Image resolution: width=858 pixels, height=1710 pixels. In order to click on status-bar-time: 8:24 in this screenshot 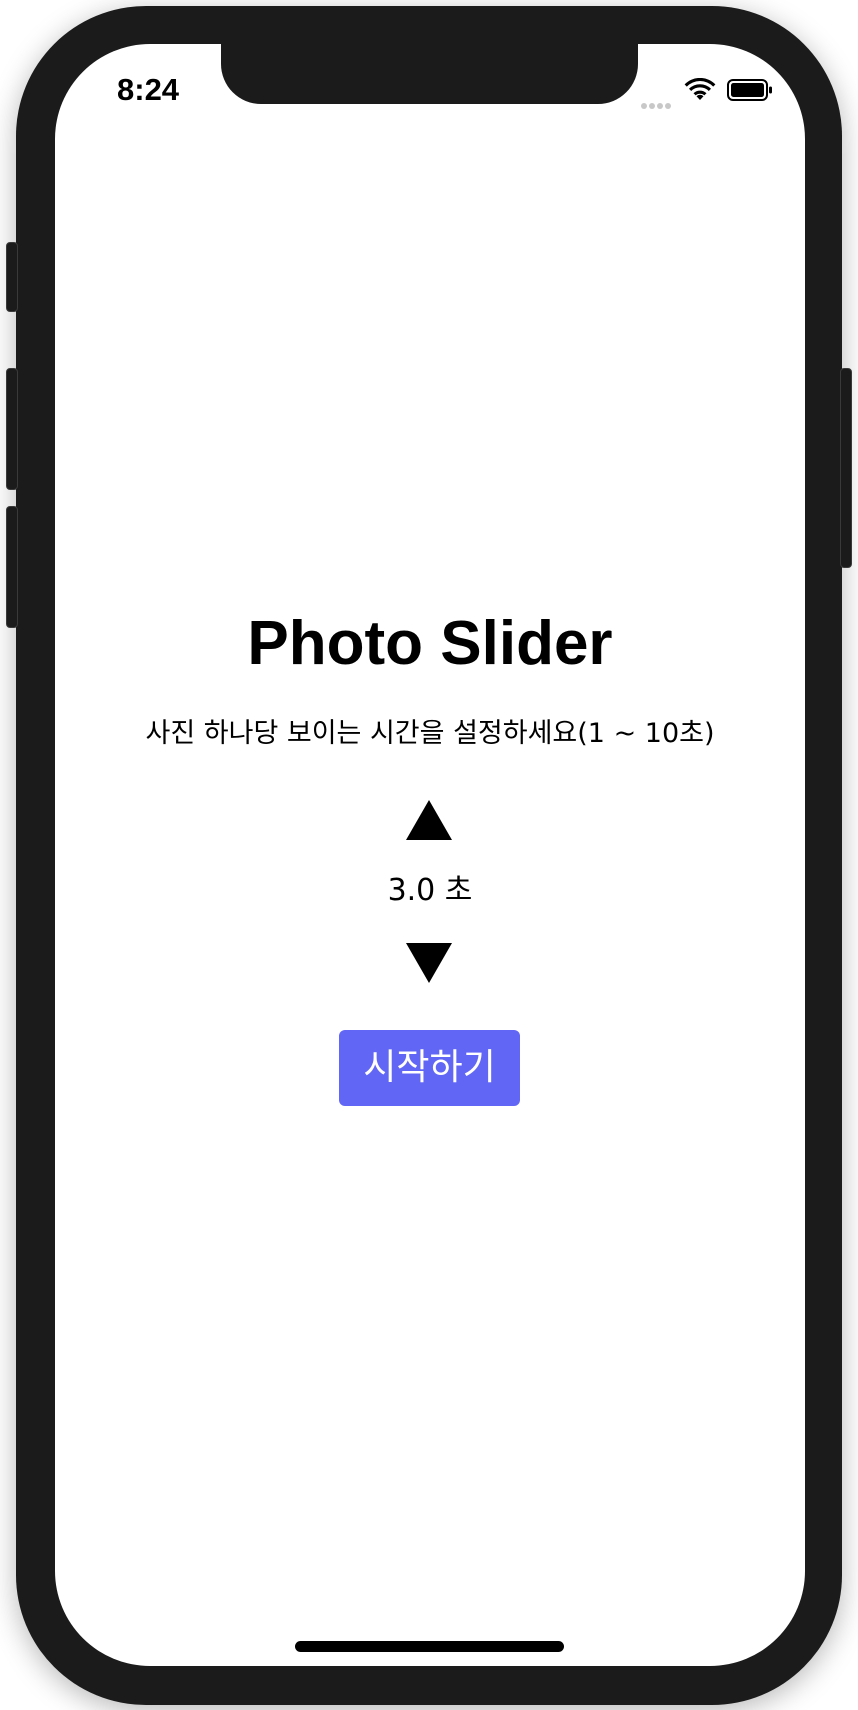, I will do `click(148, 89)`.